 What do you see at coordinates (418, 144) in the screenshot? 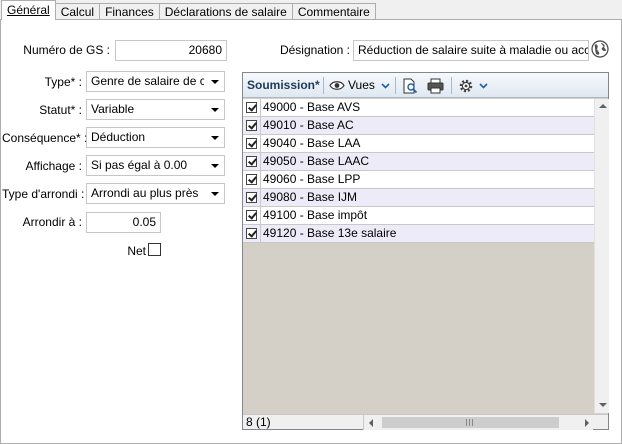
I see `table-row: 49040 - Base LAA` at bounding box center [418, 144].